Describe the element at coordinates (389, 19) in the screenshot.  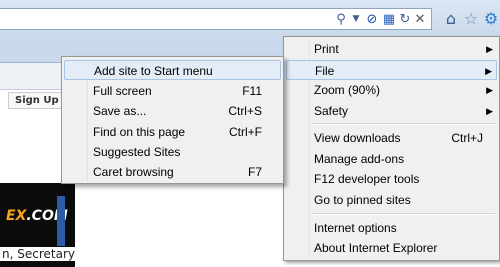
I see `rss-icon: ▦` at that location.